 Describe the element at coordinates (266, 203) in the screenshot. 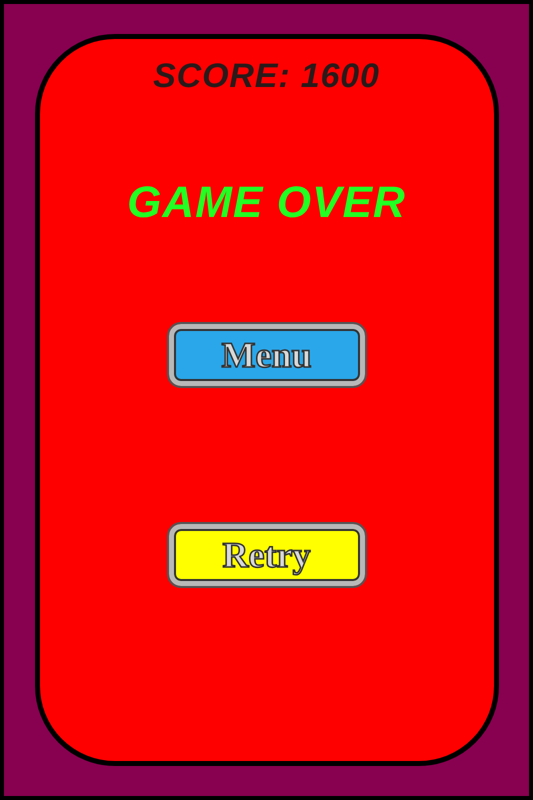

I see `game-over-title: GAME OVER` at that location.